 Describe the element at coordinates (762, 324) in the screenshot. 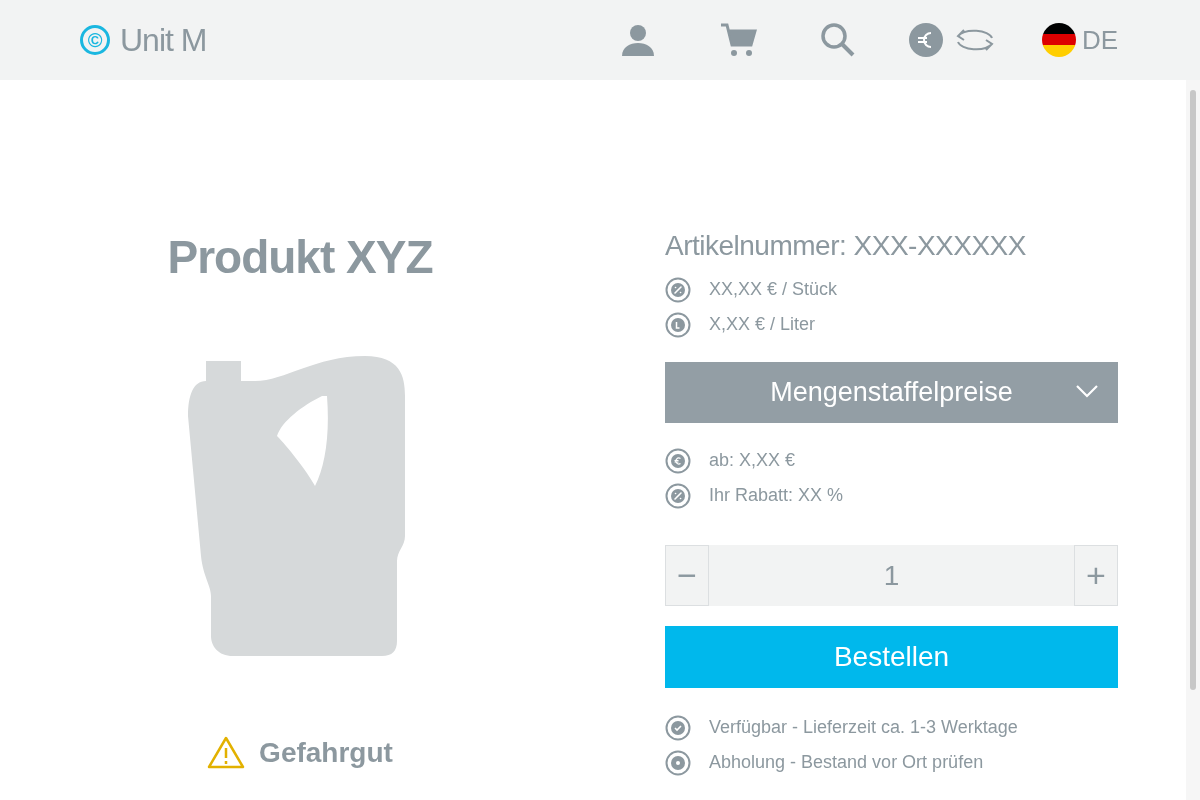

I see `price-text: X,XX € / Liter` at that location.